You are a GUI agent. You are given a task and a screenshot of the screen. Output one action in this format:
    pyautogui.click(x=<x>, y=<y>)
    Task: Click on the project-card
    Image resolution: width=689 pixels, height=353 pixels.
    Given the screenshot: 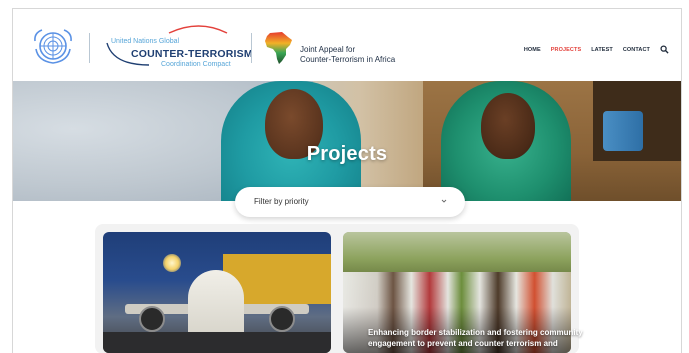 What is the action you would take?
    pyautogui.click(x=217, y=292)
    